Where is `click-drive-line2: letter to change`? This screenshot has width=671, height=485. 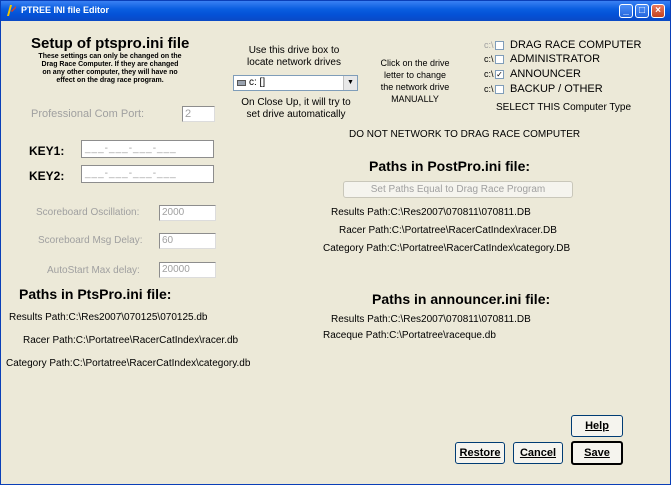 click-drive-line2: letter to change is located at coordinates (415, 75).